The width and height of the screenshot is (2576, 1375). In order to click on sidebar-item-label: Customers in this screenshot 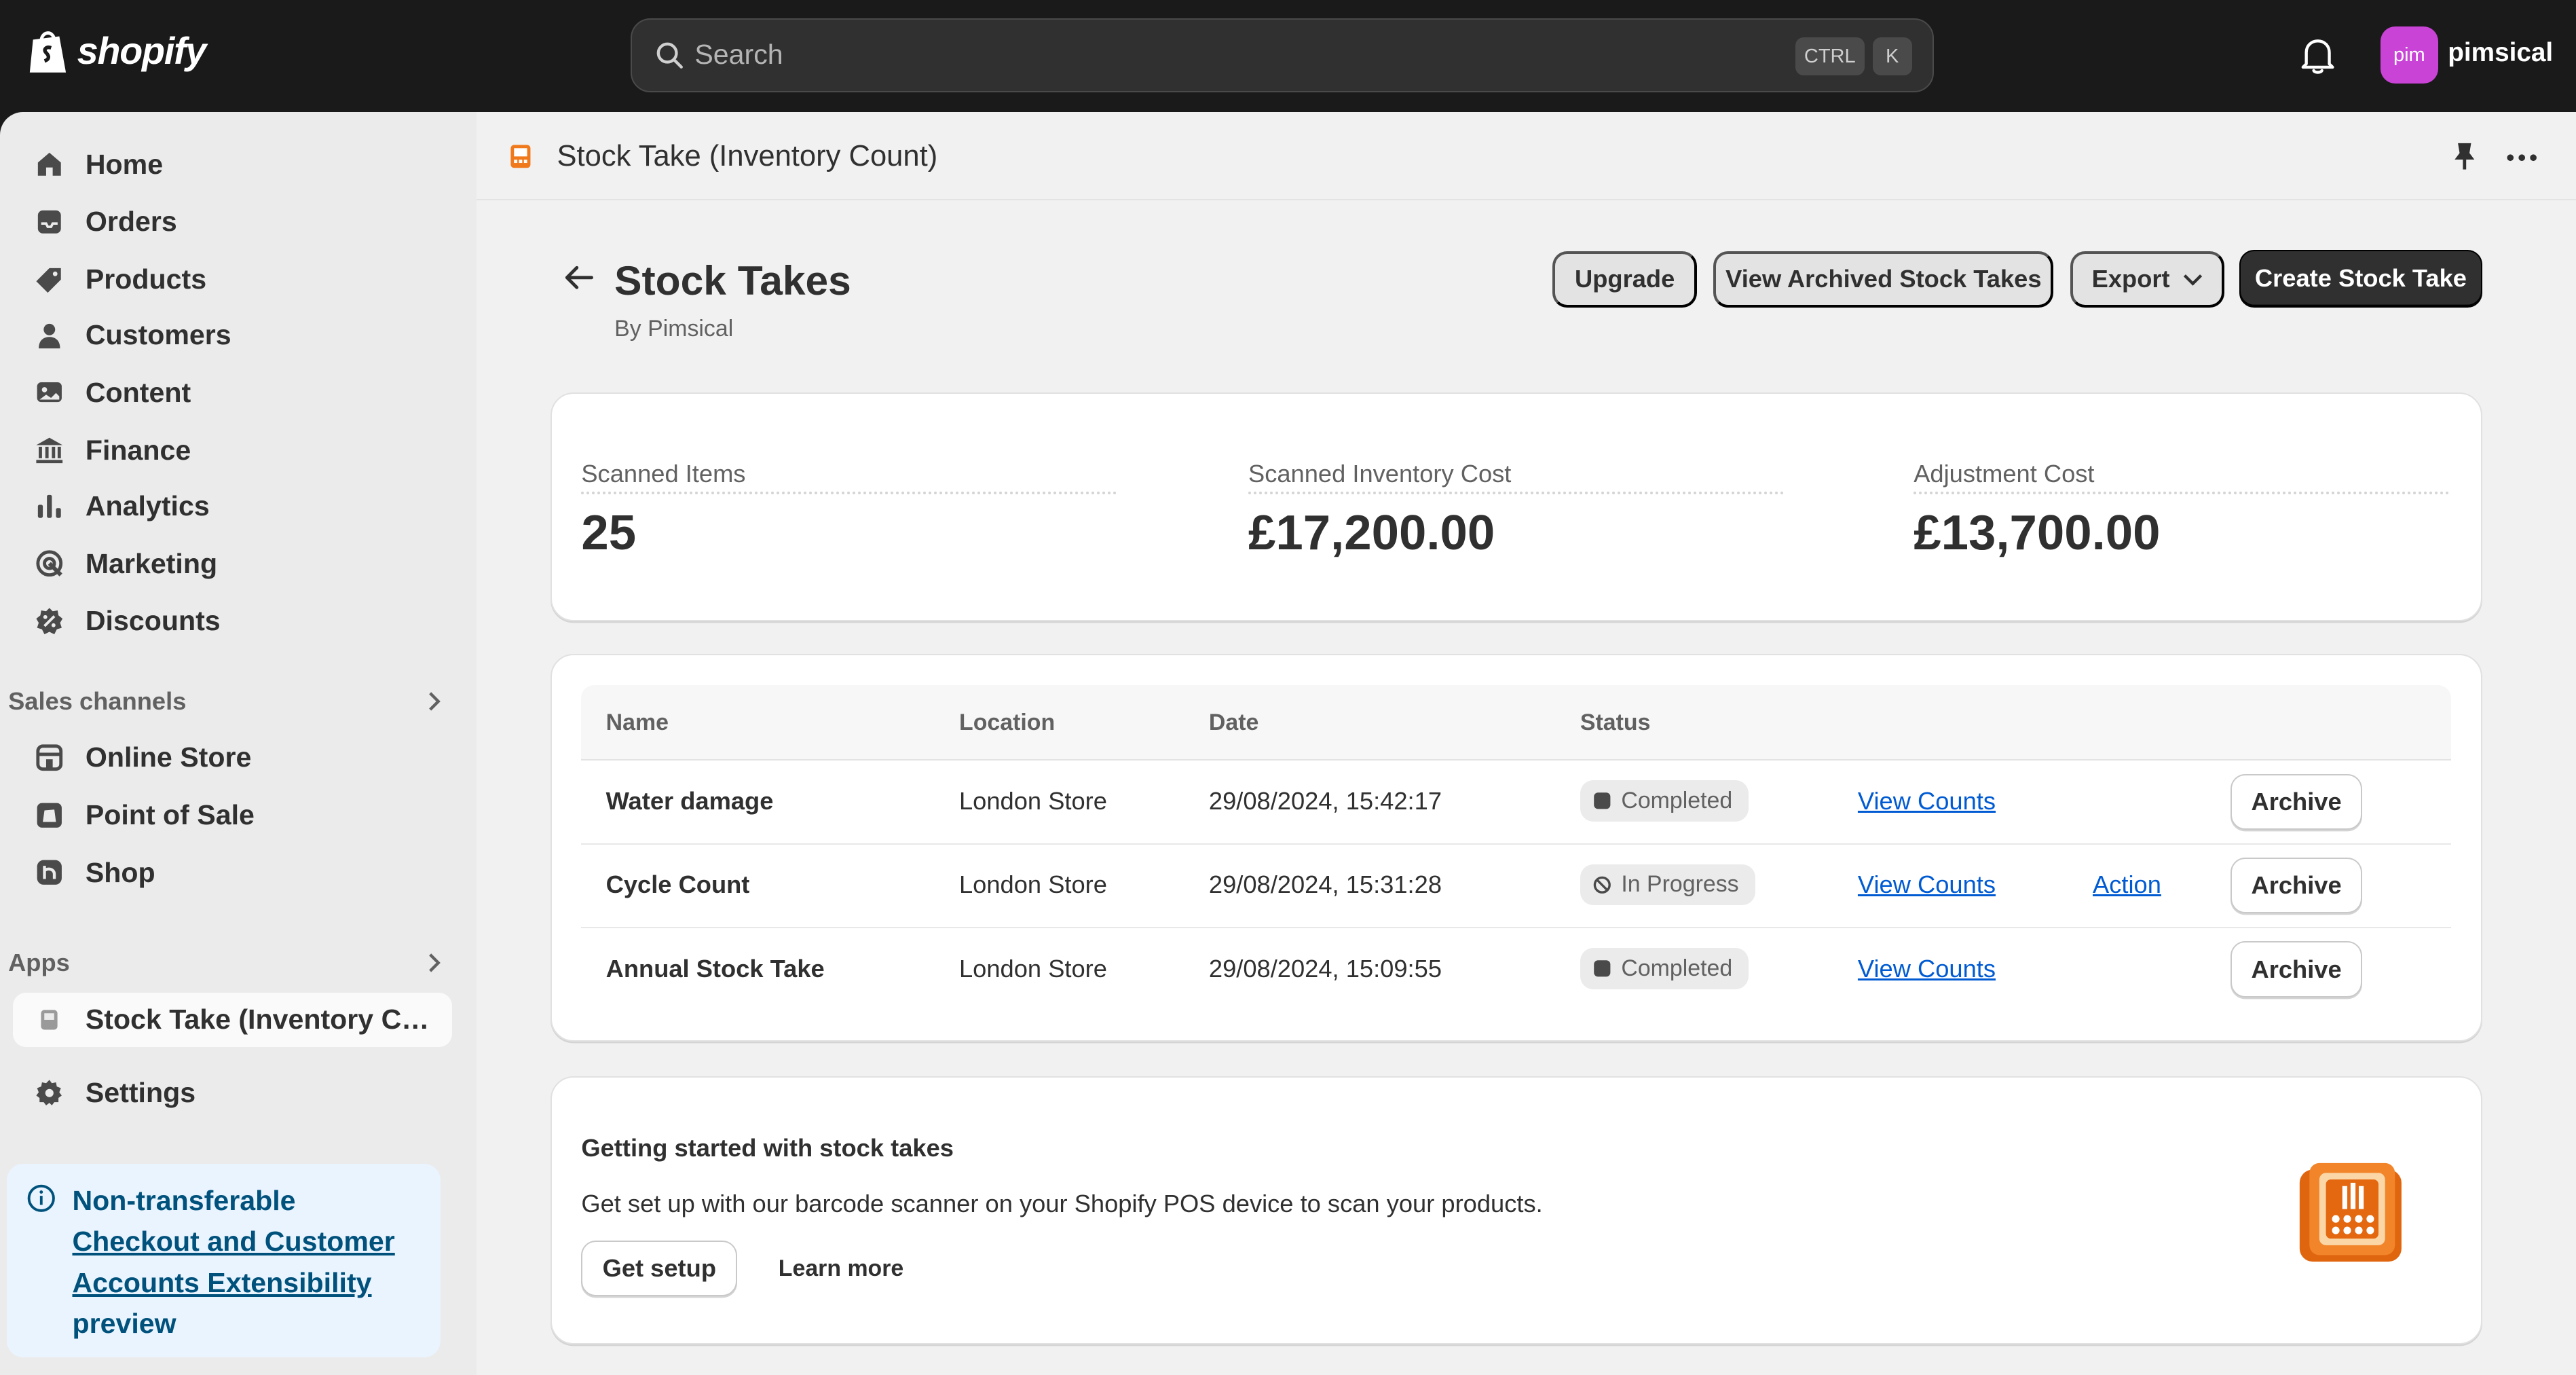, I will do `click(158, 335)`.